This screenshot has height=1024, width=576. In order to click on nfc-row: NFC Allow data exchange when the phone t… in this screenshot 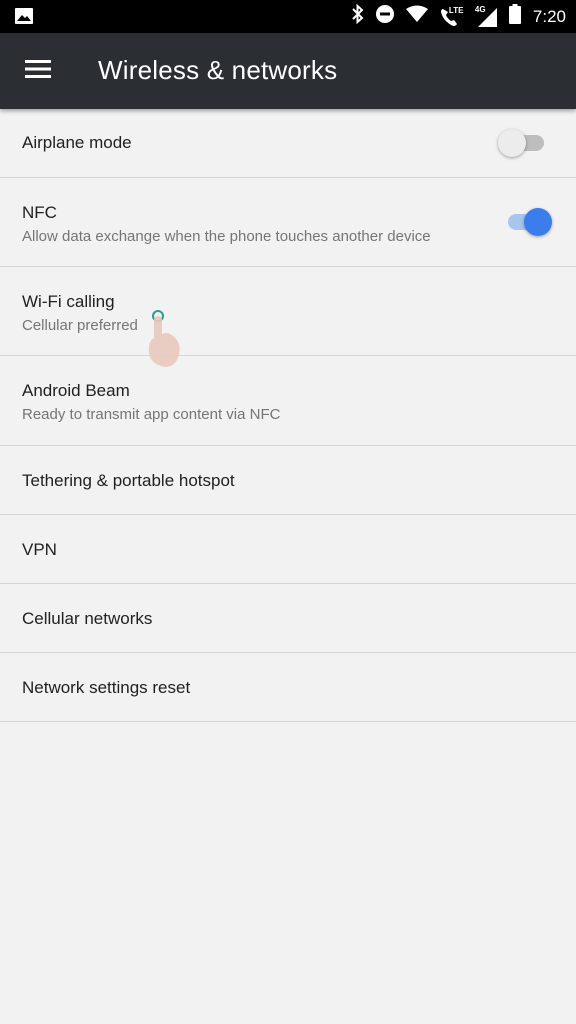, I will do `click(288, 222)`.